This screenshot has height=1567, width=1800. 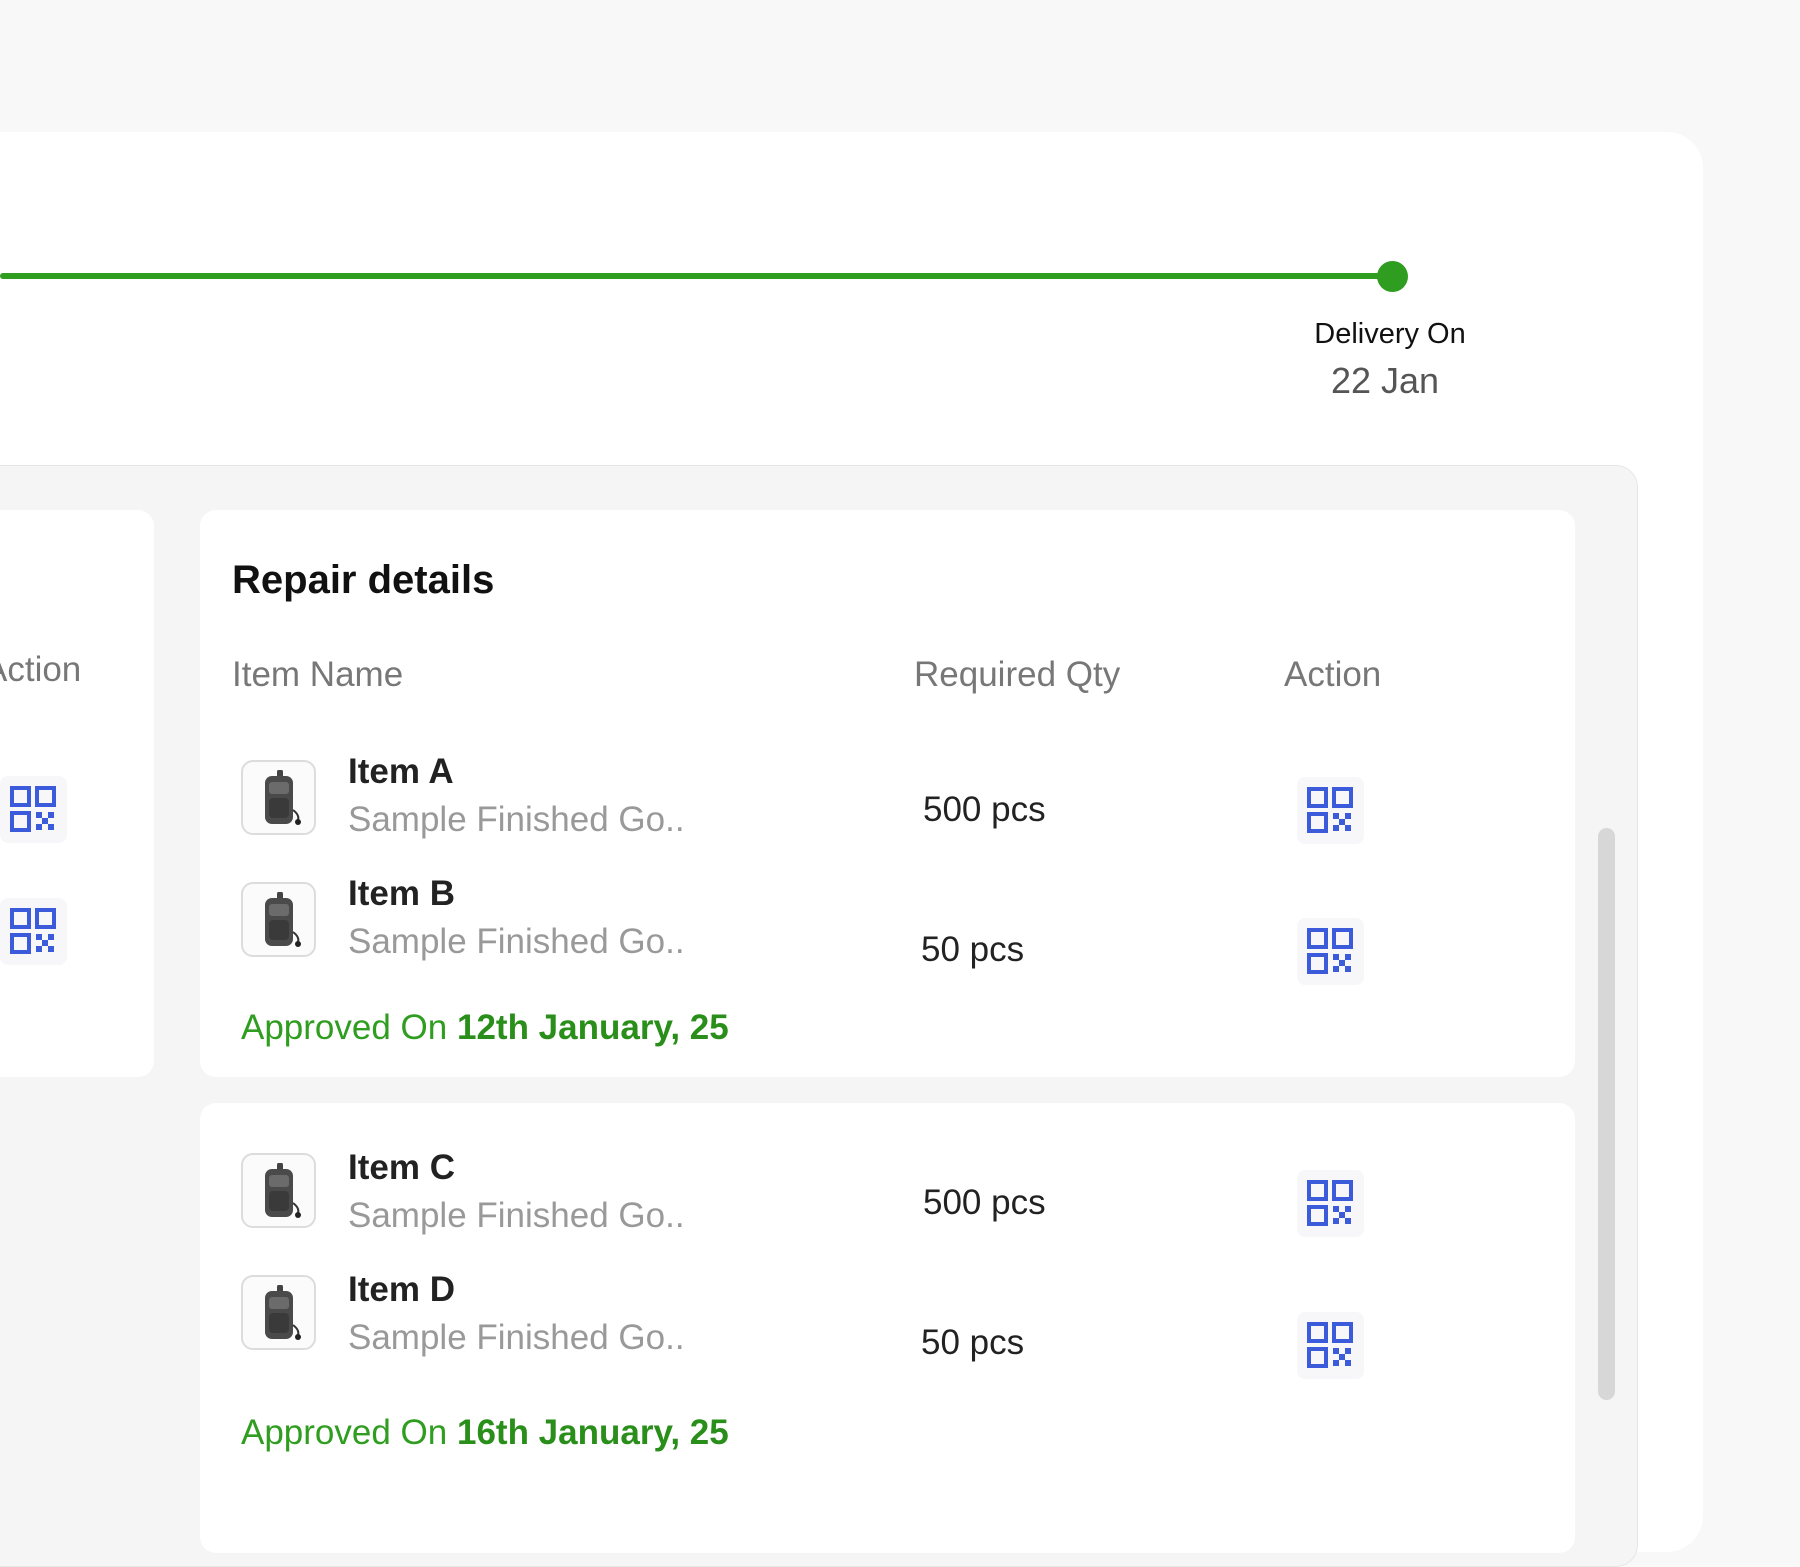 What do you see at coordinates (1390, 334) in the screenshot?
I see `delivery-label: Delivery On` at bounding box center [1390, 334].